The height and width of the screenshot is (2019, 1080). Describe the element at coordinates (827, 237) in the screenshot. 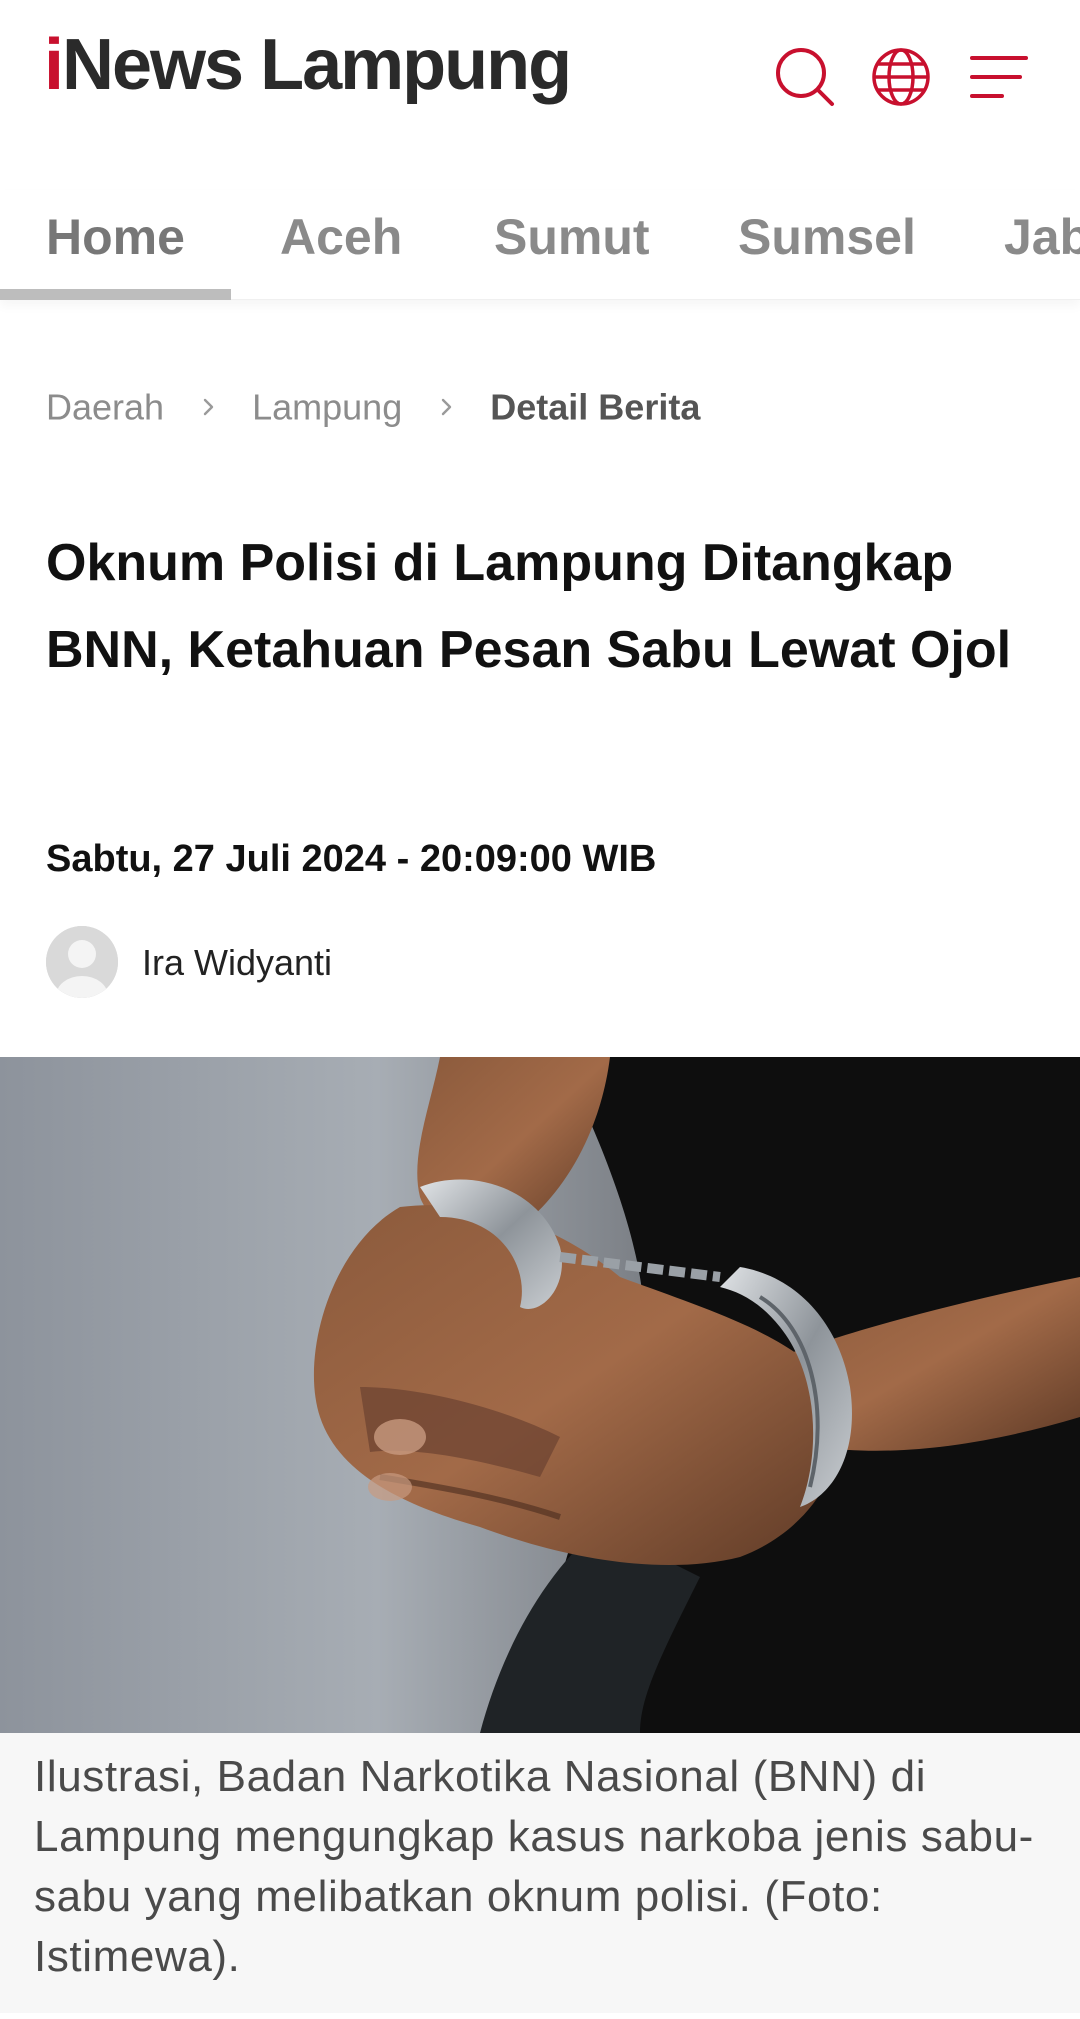

I see `tab-sumsel: Sumsel` at that location.